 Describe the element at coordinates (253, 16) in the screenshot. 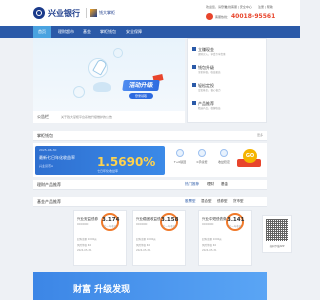

I see `hotline-number: 40018-95561` at that location.